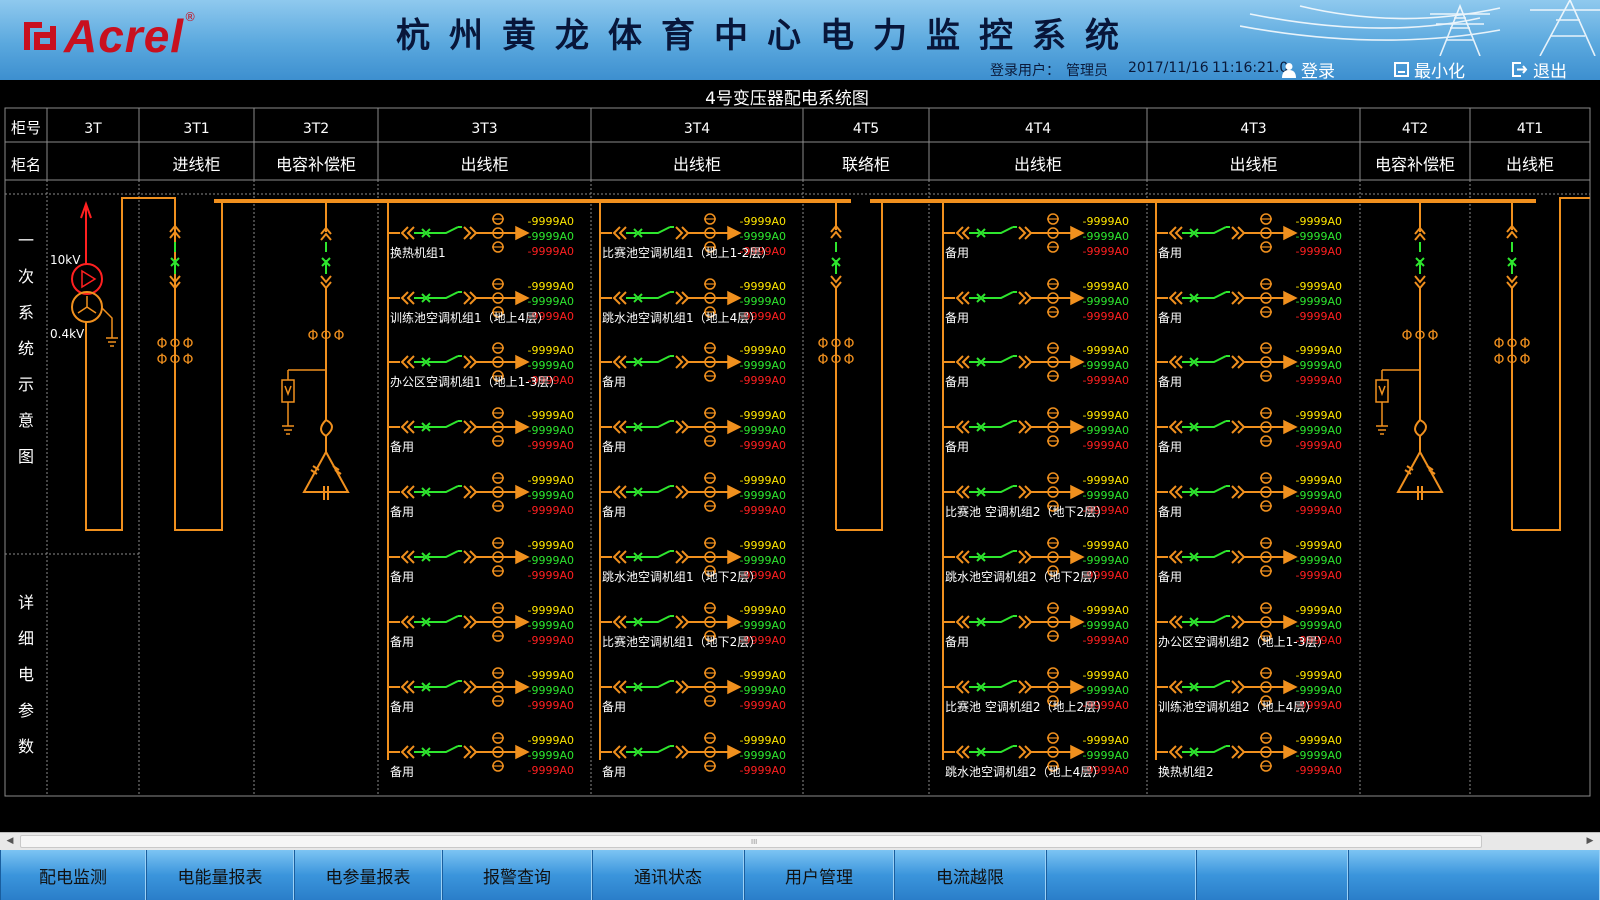  What do you see at coordinates (668, 875) in the screenshot?
I see `nav-comm-status: 通讯状态` at bounding box center [668, 875].